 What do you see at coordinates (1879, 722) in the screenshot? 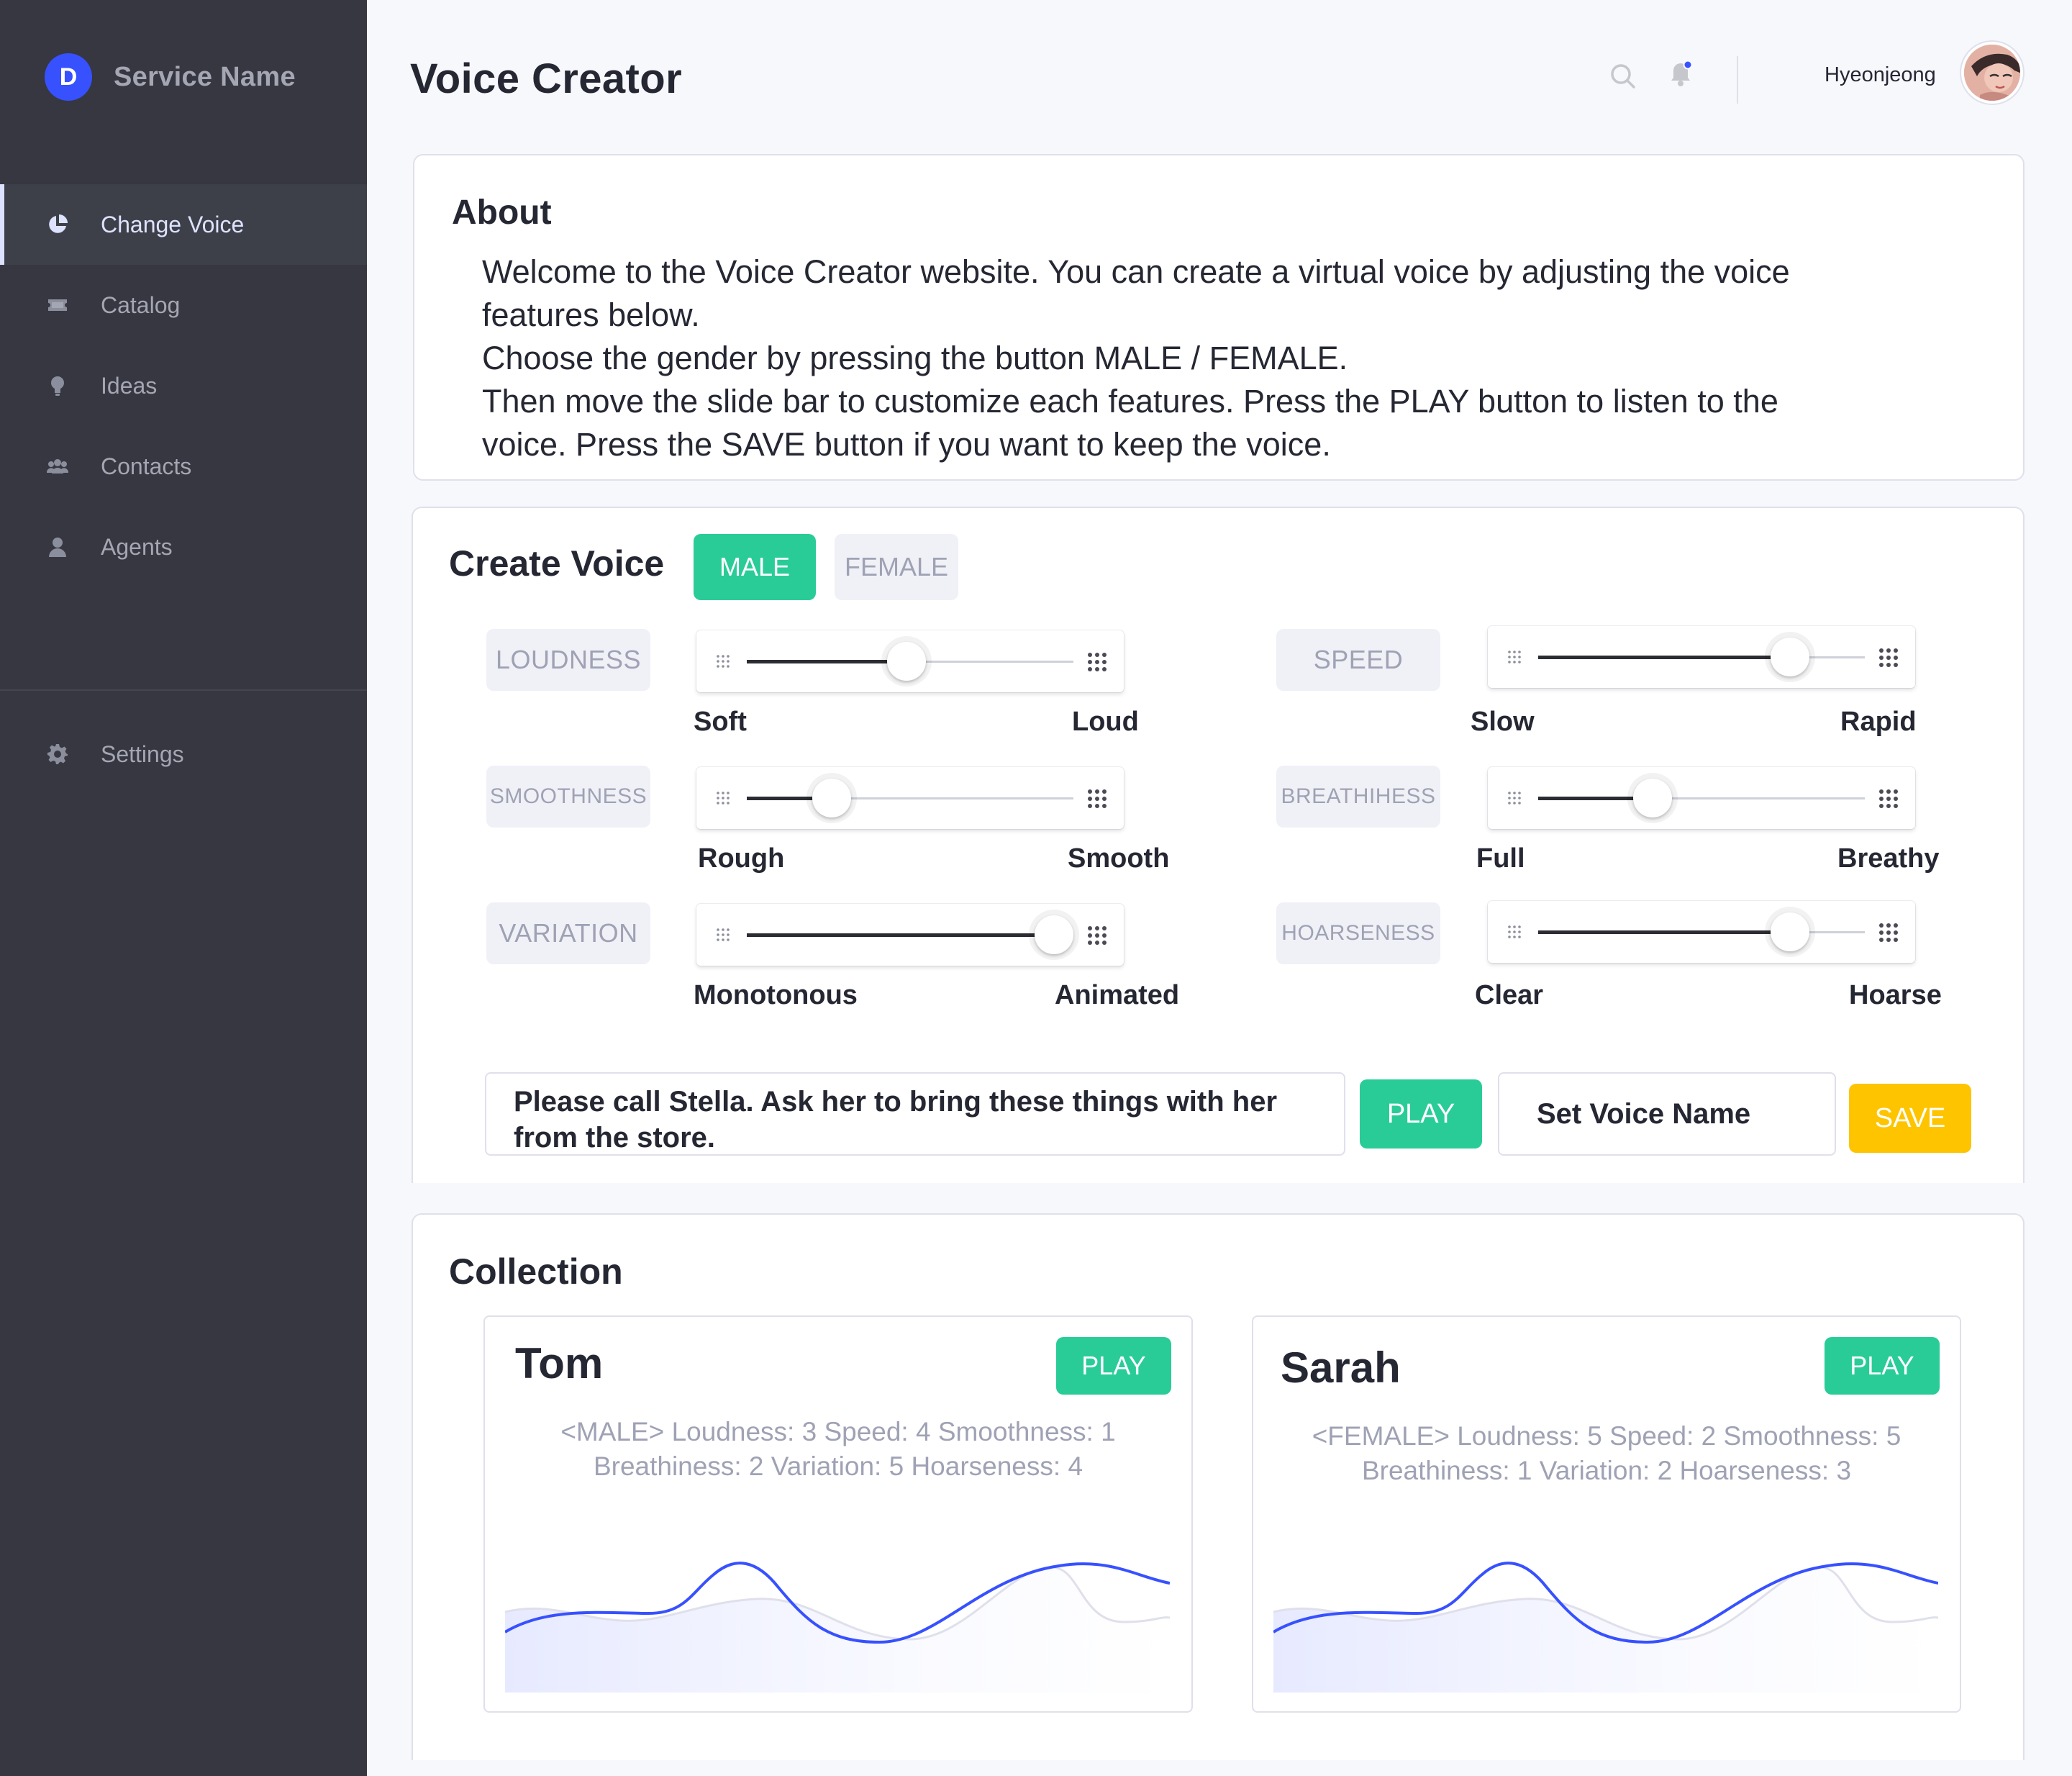
I see `speed-max-label: Rapid` at bounding box center [1879, 722].